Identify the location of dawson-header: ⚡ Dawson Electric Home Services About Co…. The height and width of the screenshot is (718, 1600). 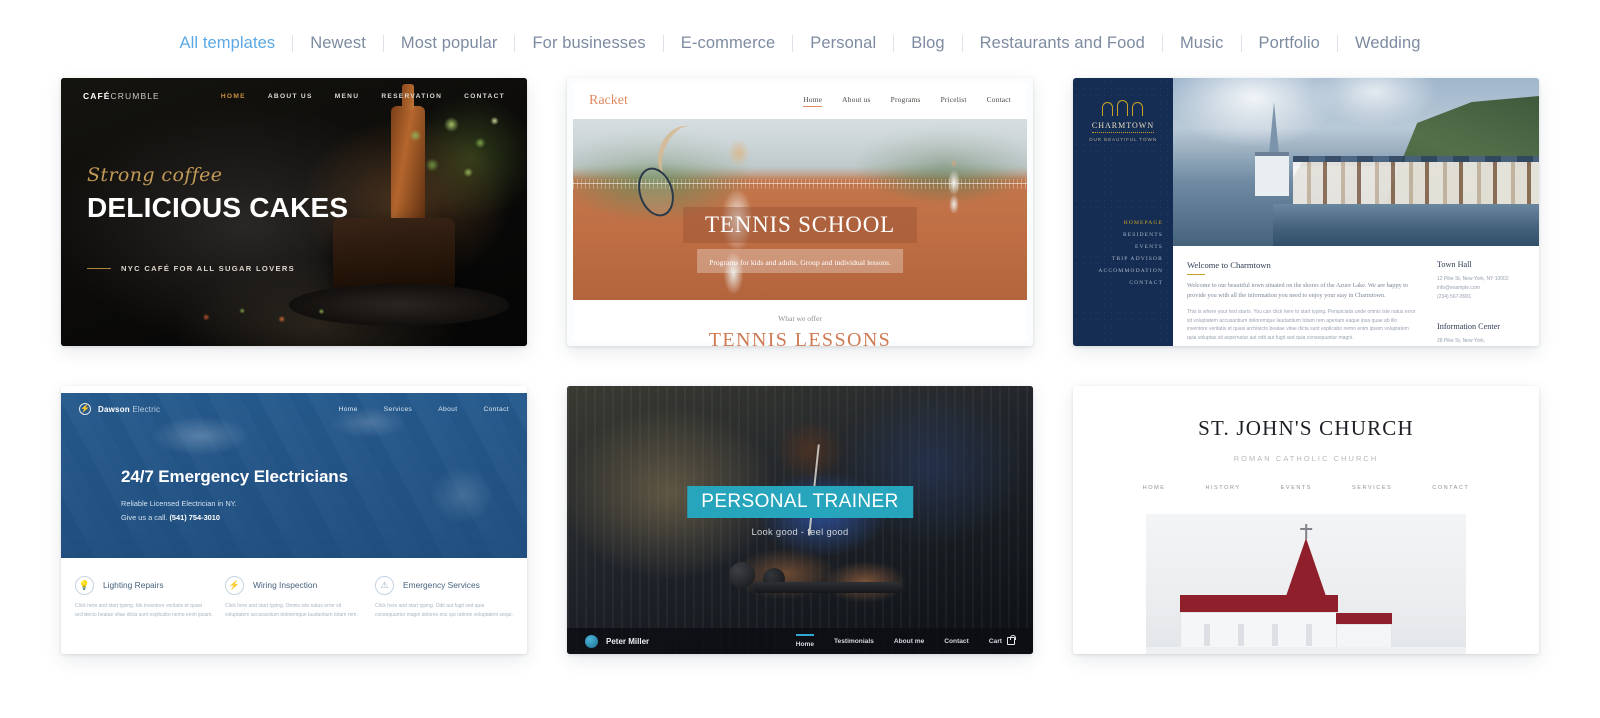
(294, 409).